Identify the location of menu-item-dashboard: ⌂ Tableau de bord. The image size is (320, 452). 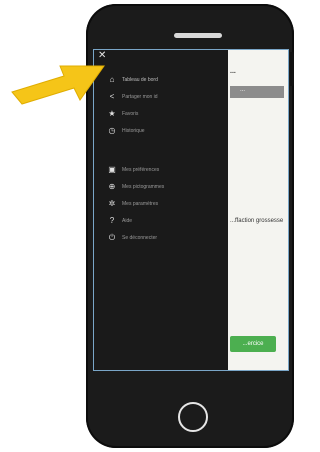
(133, 80).